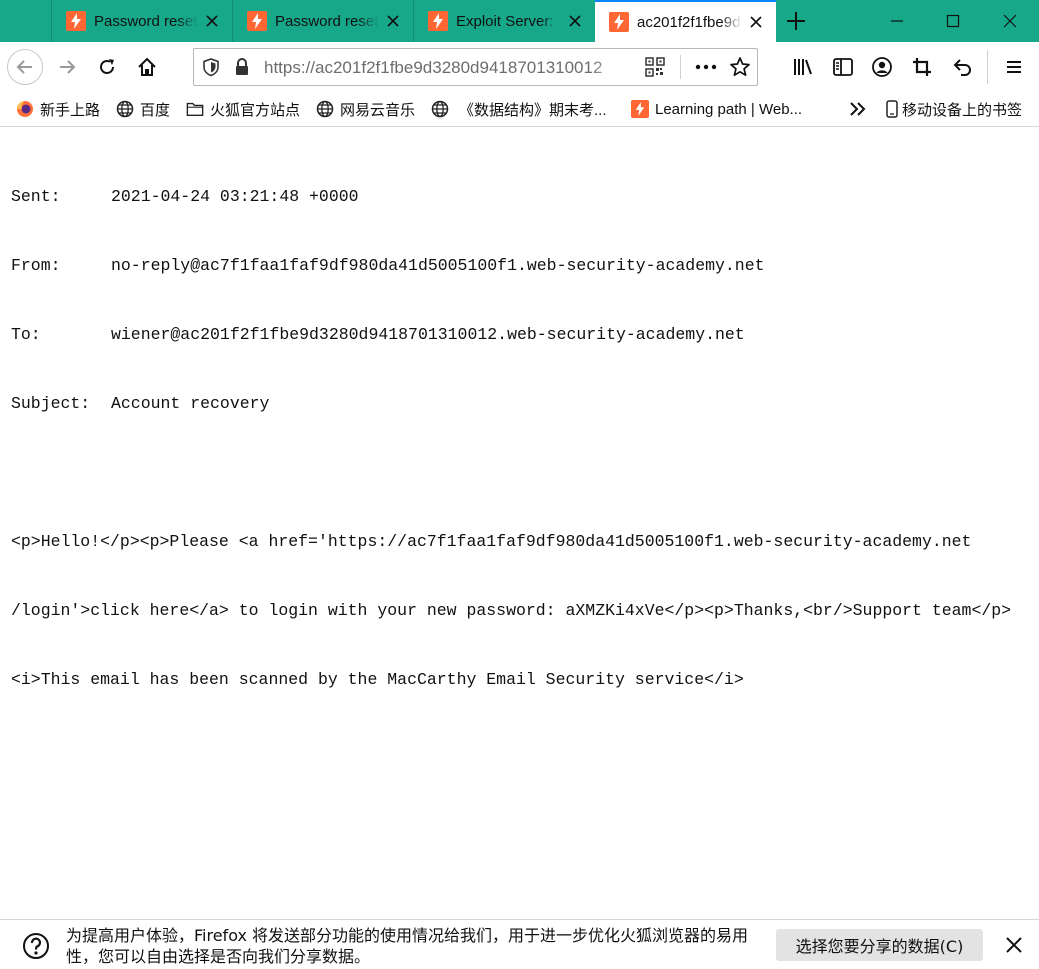 This screenshot has height=969, width=1039. Describe the element at coordinates (953, 21) in the screenshot. I see `maximize-icon` at that location.